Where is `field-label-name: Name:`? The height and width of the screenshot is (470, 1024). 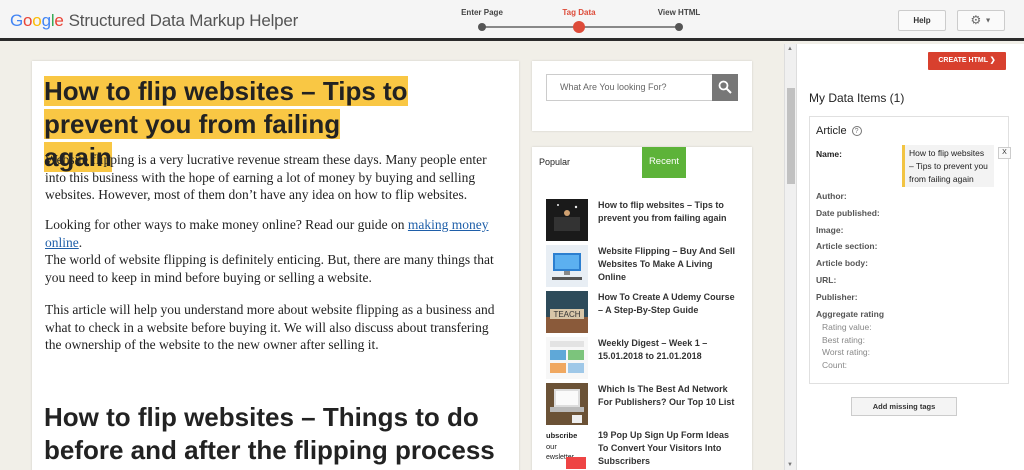 field-label-name: Name: is located at coordinates (829, 154).